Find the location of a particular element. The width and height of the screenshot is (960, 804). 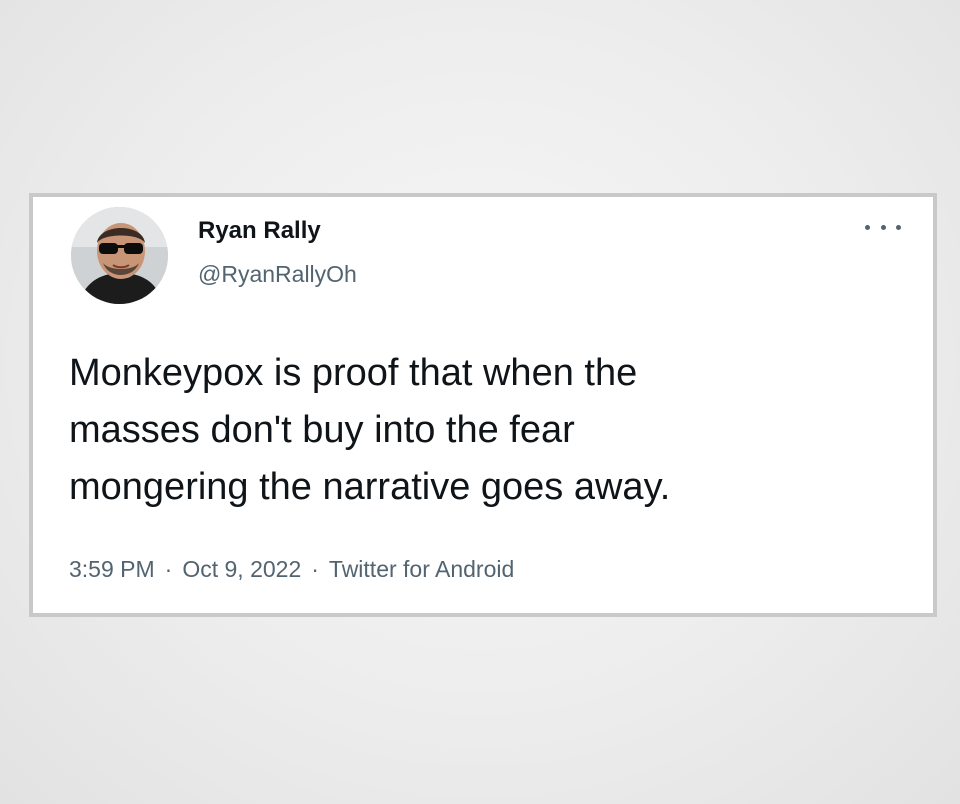

more-options-icon is located at coordinates (883, 227).